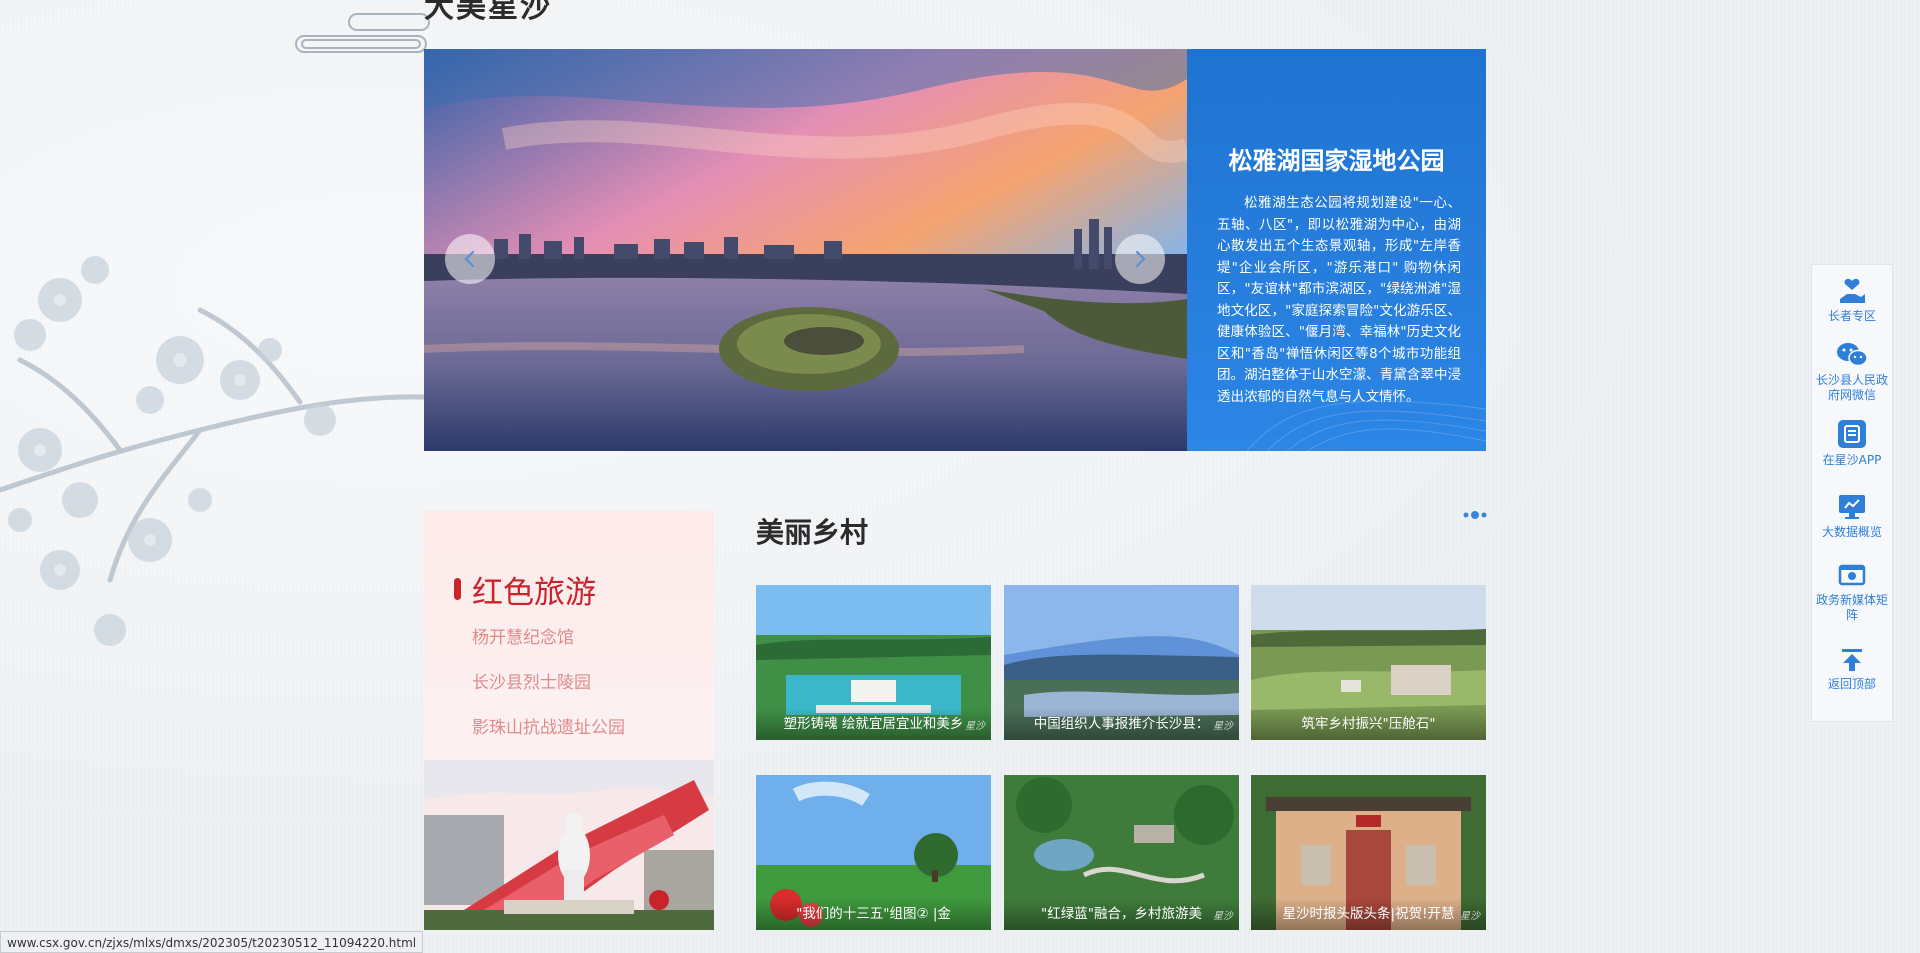 This screenshot has width=1920, height=953. I want to click on village-card: 筑牢乡村振兴"压舱石", so click(1368, 662).